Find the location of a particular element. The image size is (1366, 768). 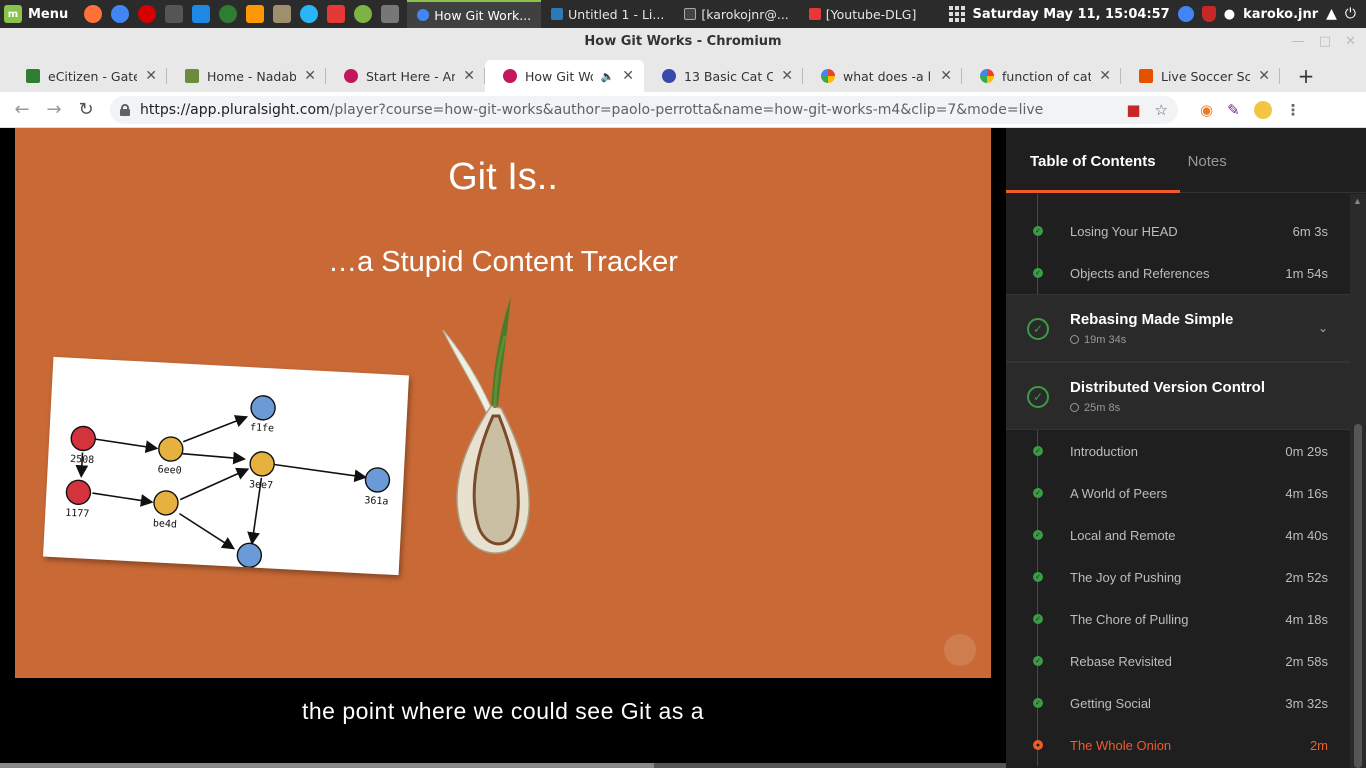

emoji-extension-icon is located at coordinates (1262, 109).